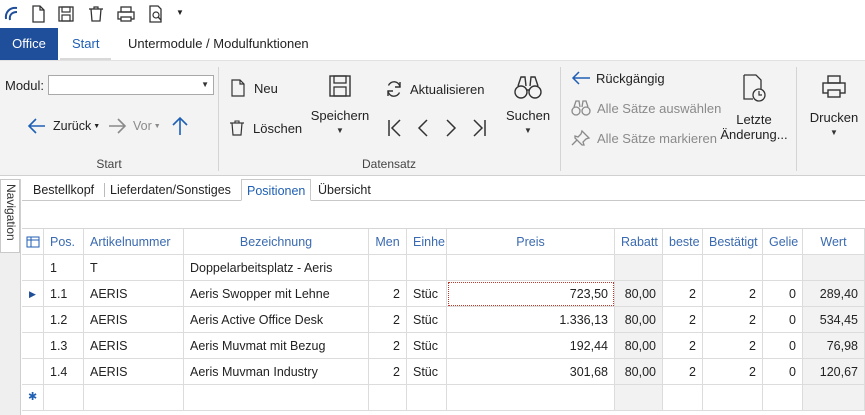 Image resolution: width=865 pixels, height=415 pixels. What do you see at coordinates (783, 242) in the screenshot?
I see `column-header-delivered: Gelie` at bounding box center [783, 242].